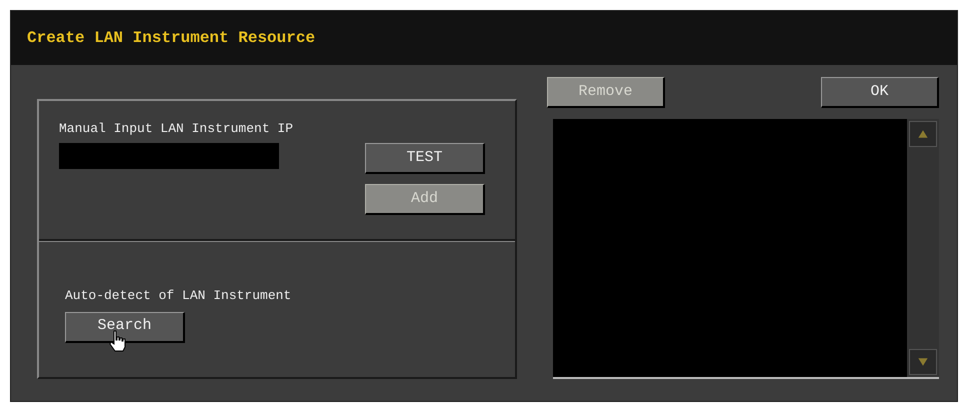 The image size is (968, 412). Describe the element at coordinates (923, 248) in the screenshot. I see `scrollbar` at that location.